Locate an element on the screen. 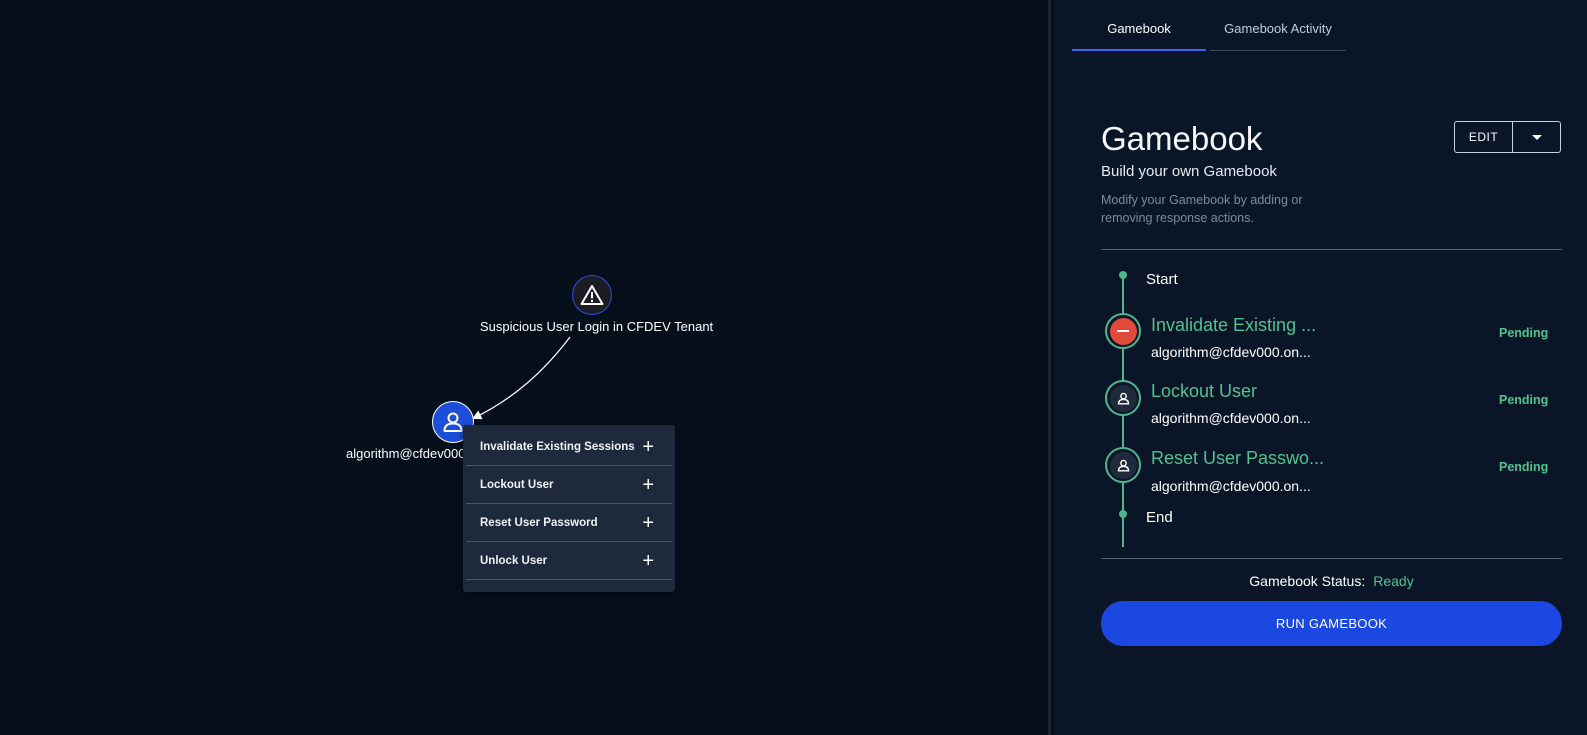  edit-split-button: EDIT is located at coordinates (1507, 137).